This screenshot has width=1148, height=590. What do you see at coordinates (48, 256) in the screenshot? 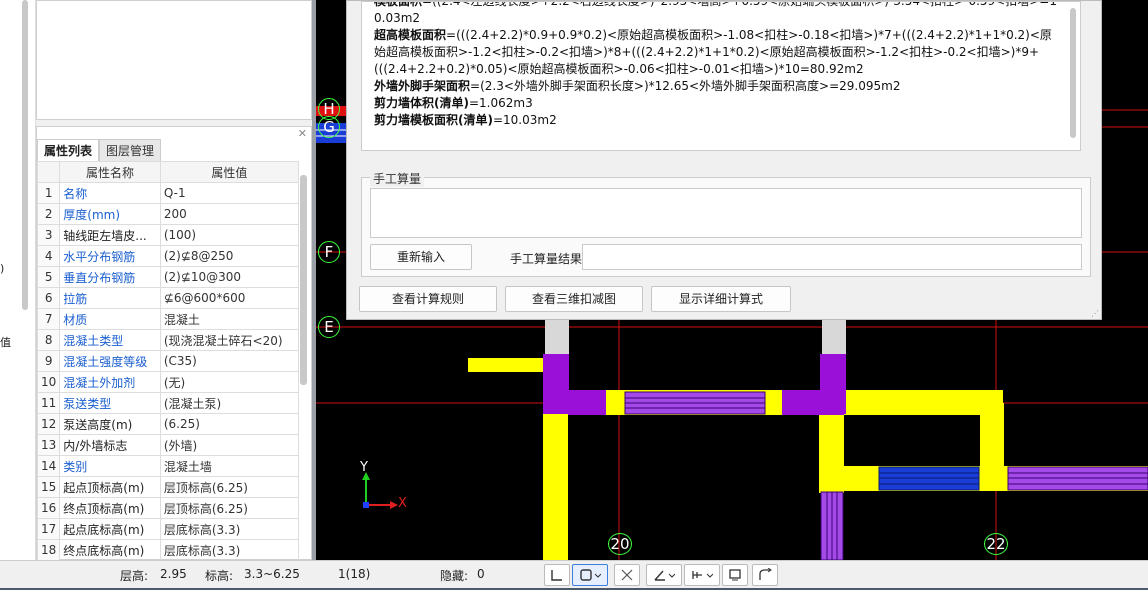
I see `row-number: 4` at bounding box center [48, 256].